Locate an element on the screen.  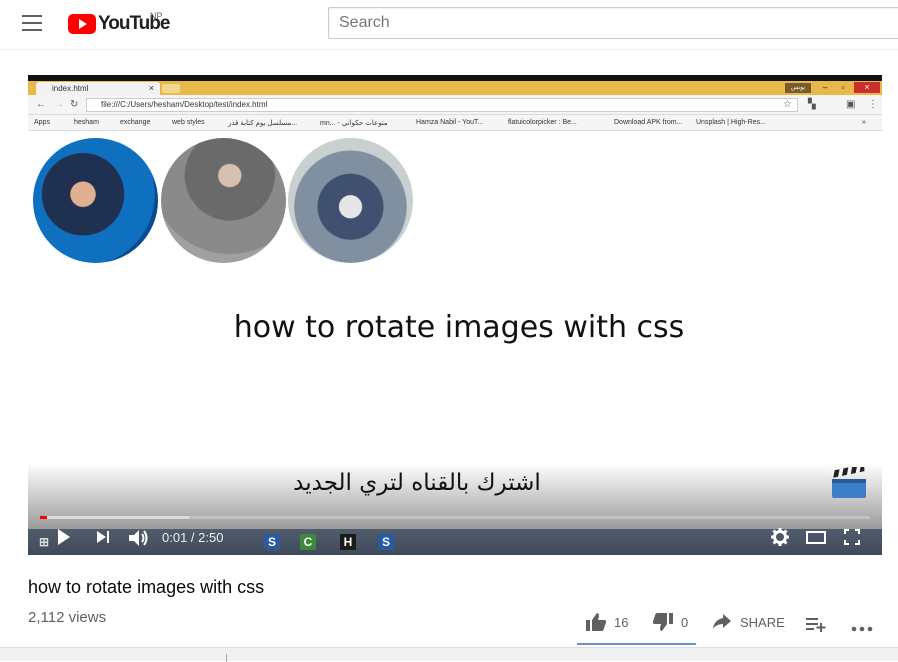
youtube-logo: YouTube NP is located at coordinates (119, 23).